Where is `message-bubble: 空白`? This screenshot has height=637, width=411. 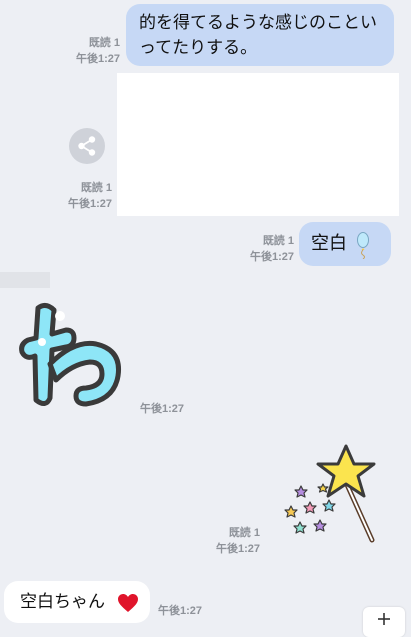 message-bubble: 空白 is located at coordinates (345, 244).